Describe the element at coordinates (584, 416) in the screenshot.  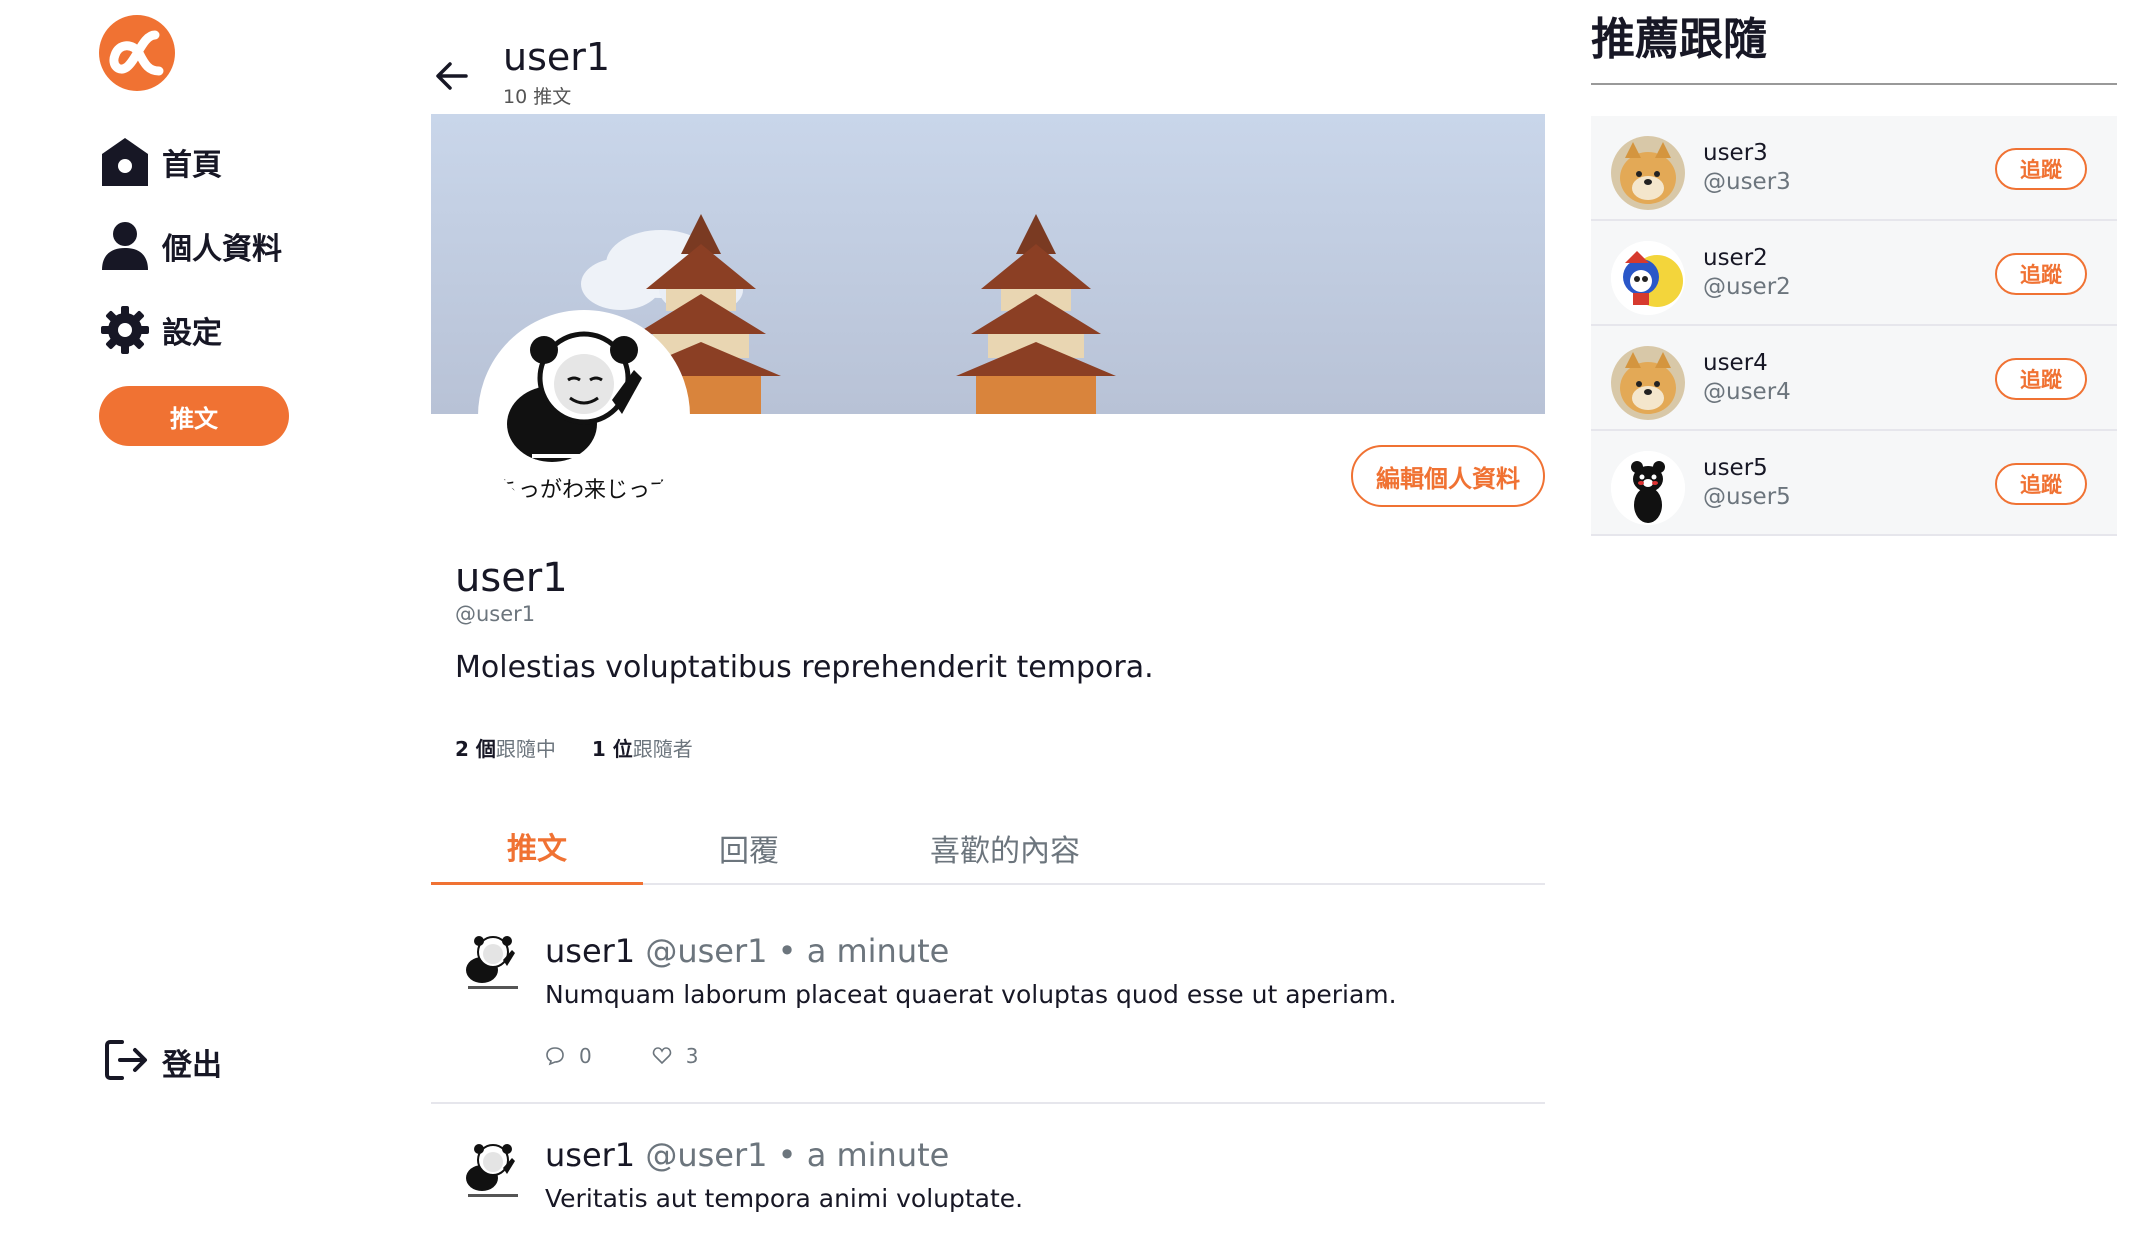
I see `profile-avatar: ちっがわ来じっず` at that location.